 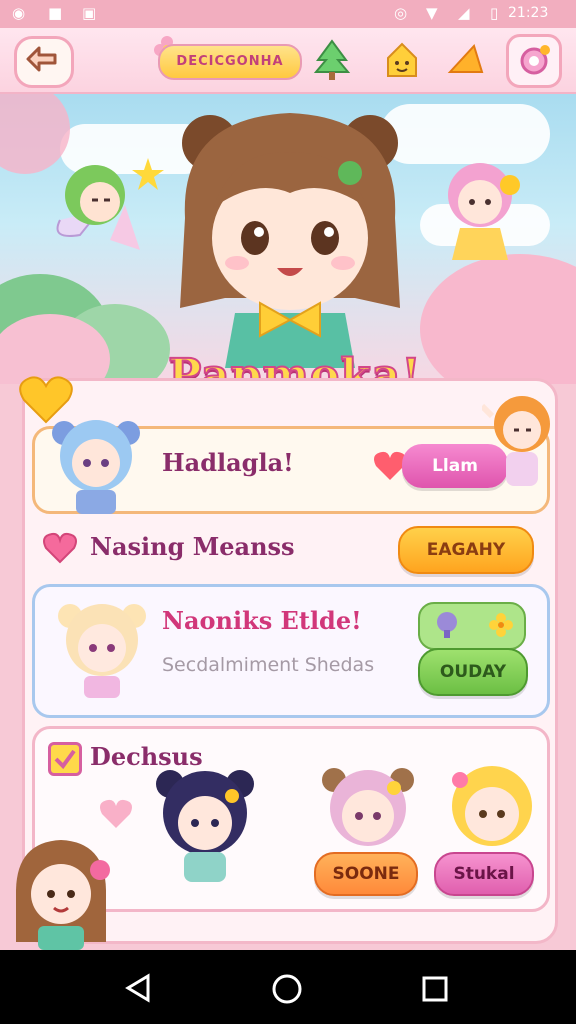 I want to click on battery-icon: ▯, so click(x=494, y=13).